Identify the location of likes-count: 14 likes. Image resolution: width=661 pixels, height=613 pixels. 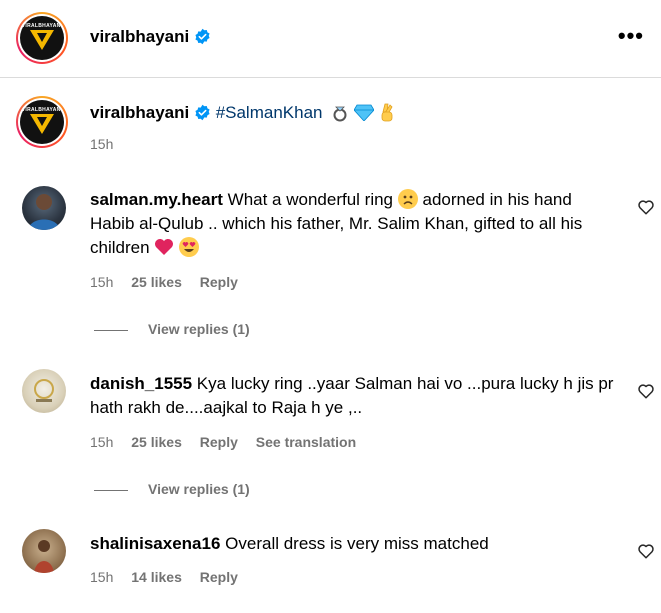
(156, 577).